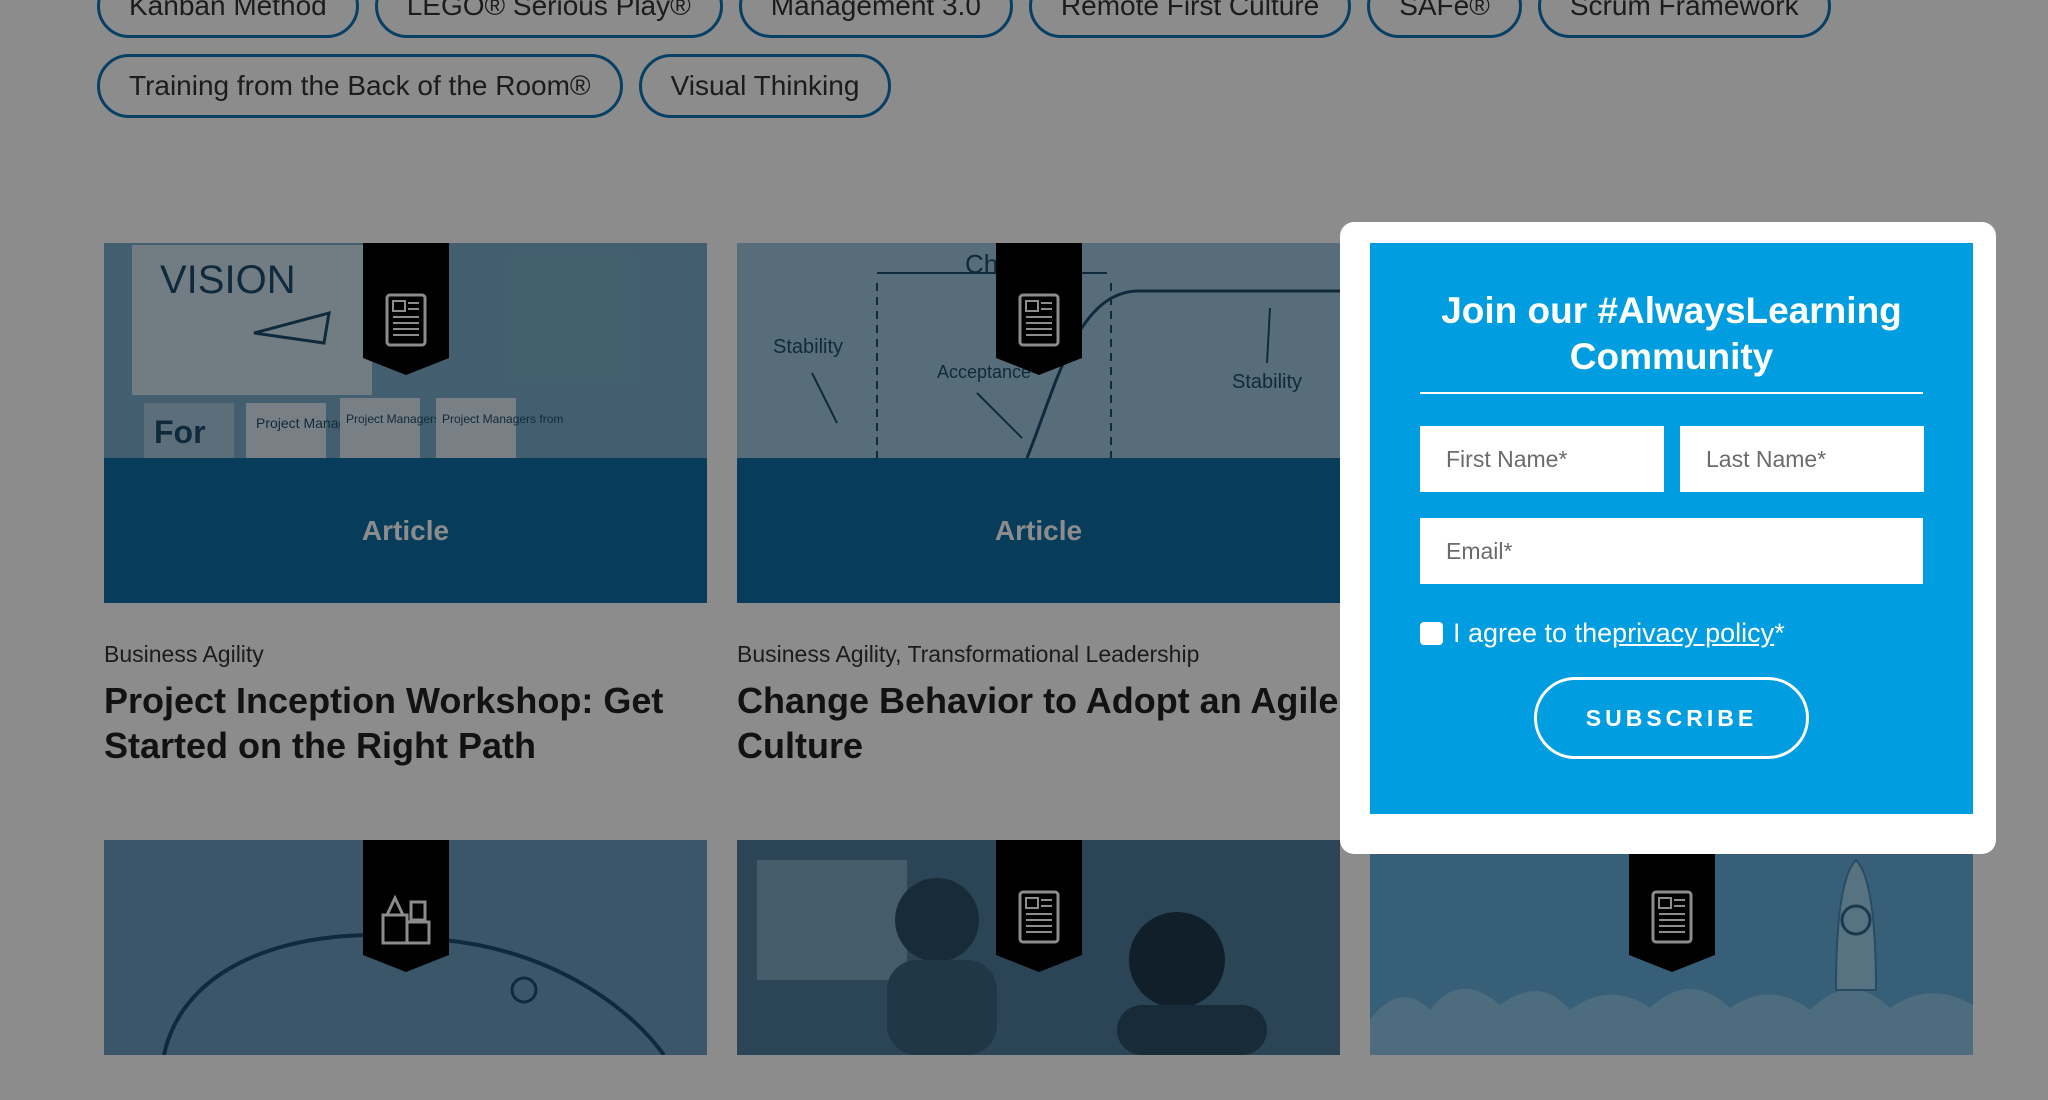  What do you see at coordinates (1542, 459) in the screenshot?
I see `first-name-field` at bounding box center [1542, 459].